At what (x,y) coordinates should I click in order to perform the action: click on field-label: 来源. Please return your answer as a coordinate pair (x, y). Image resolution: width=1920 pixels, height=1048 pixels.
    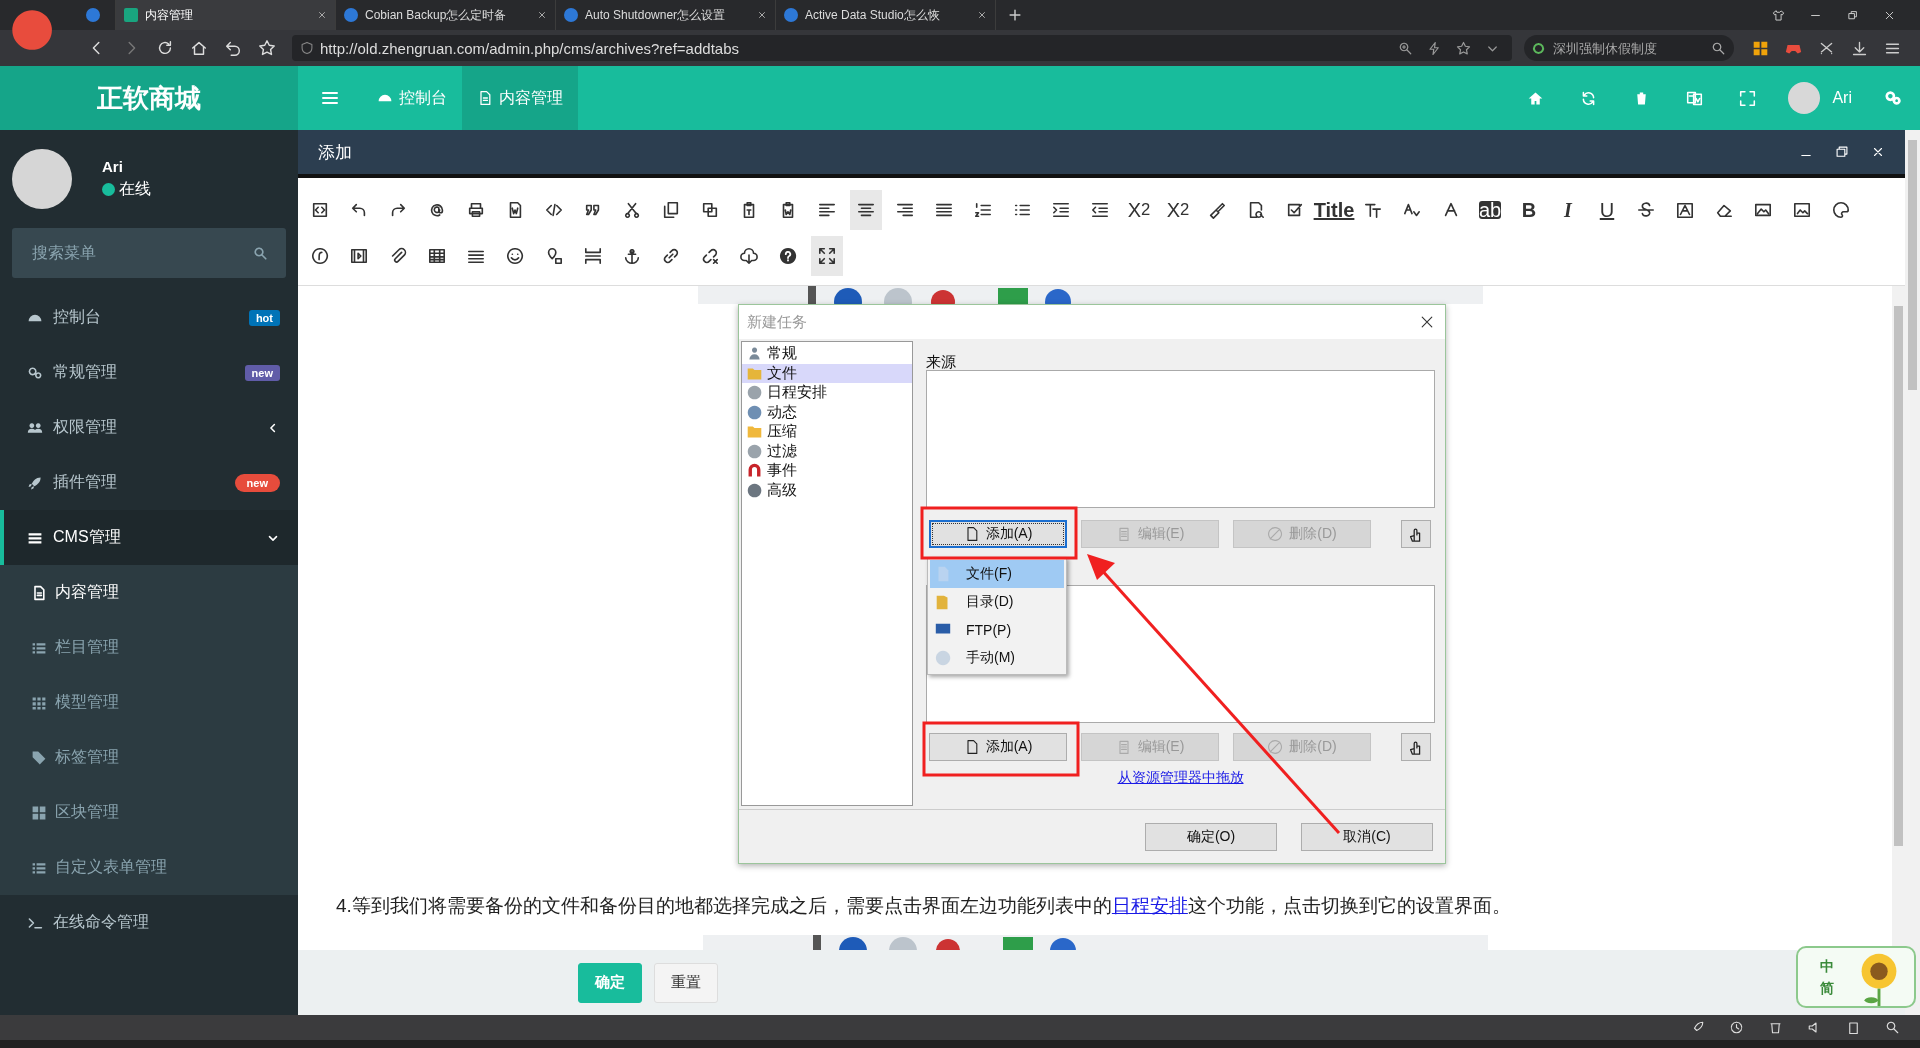
    Looking at the image, I should click on (941, 361).